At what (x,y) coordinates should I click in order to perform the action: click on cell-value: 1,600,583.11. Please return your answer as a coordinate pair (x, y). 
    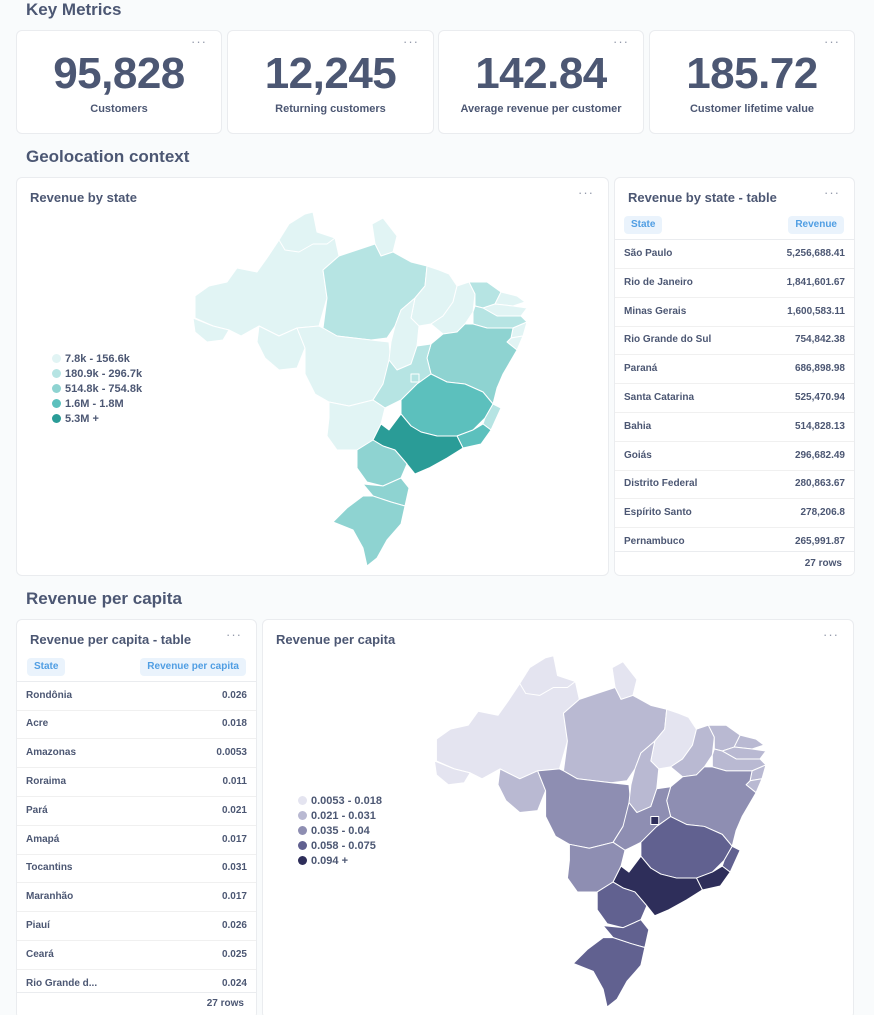
    Looking at the image, I should click on (816, 311).